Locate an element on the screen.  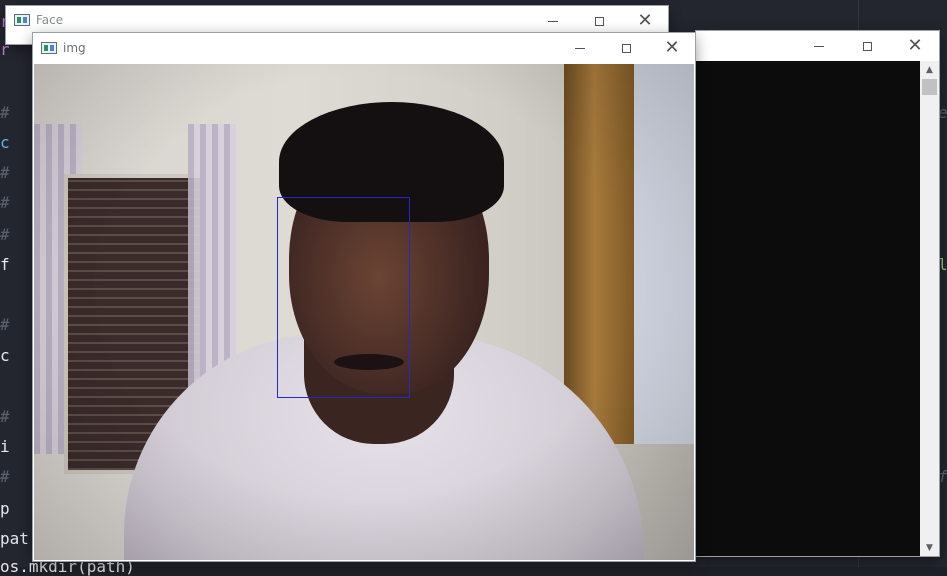
console-titlebar: ✕ is located at coordinates (817, 46).